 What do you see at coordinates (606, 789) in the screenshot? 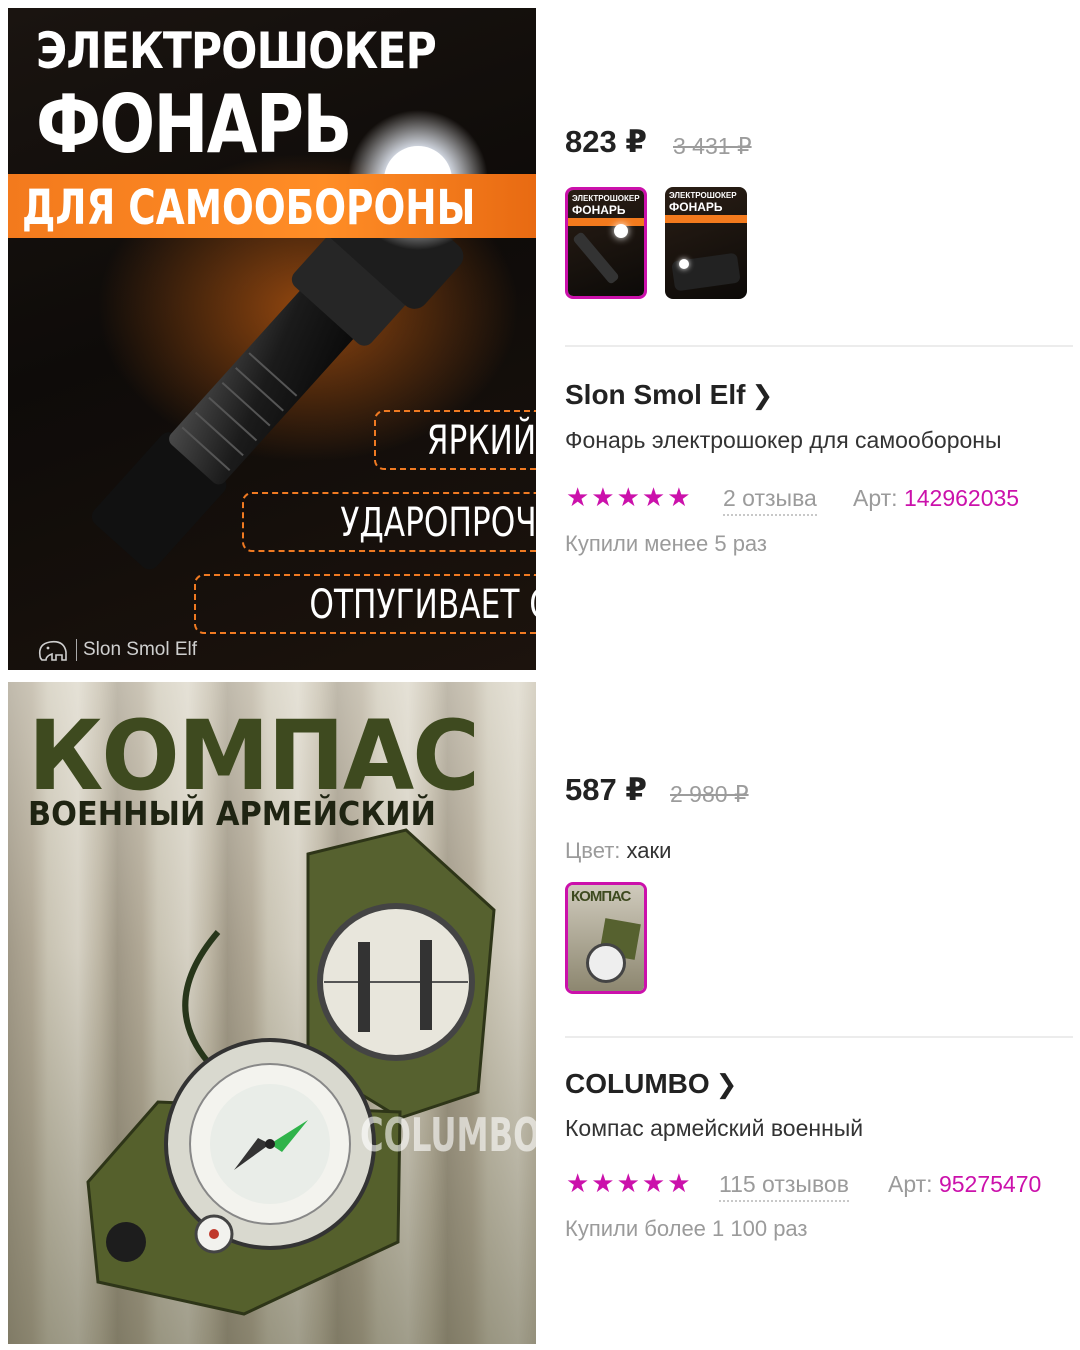
I see `price-current: 587 ₽` at bounding box center [606, 789].